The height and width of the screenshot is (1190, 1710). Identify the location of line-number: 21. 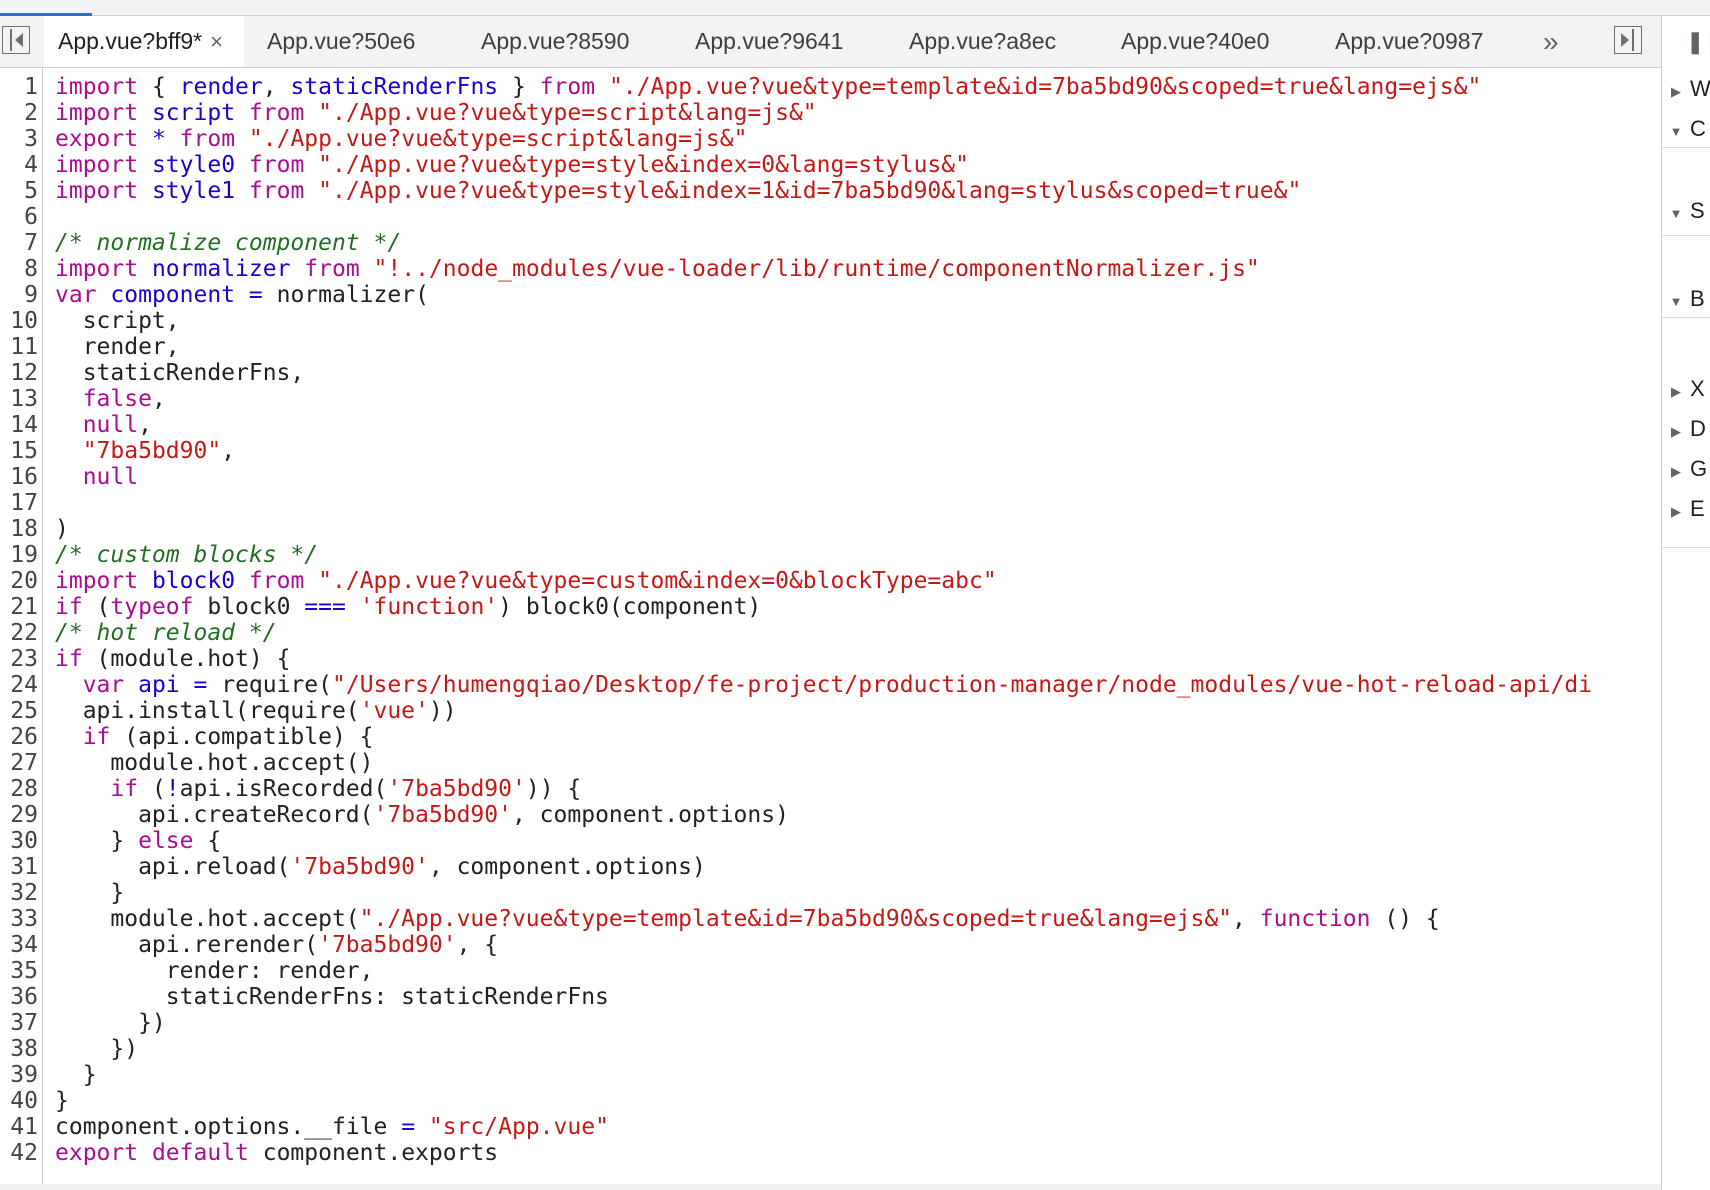
(19, 607).